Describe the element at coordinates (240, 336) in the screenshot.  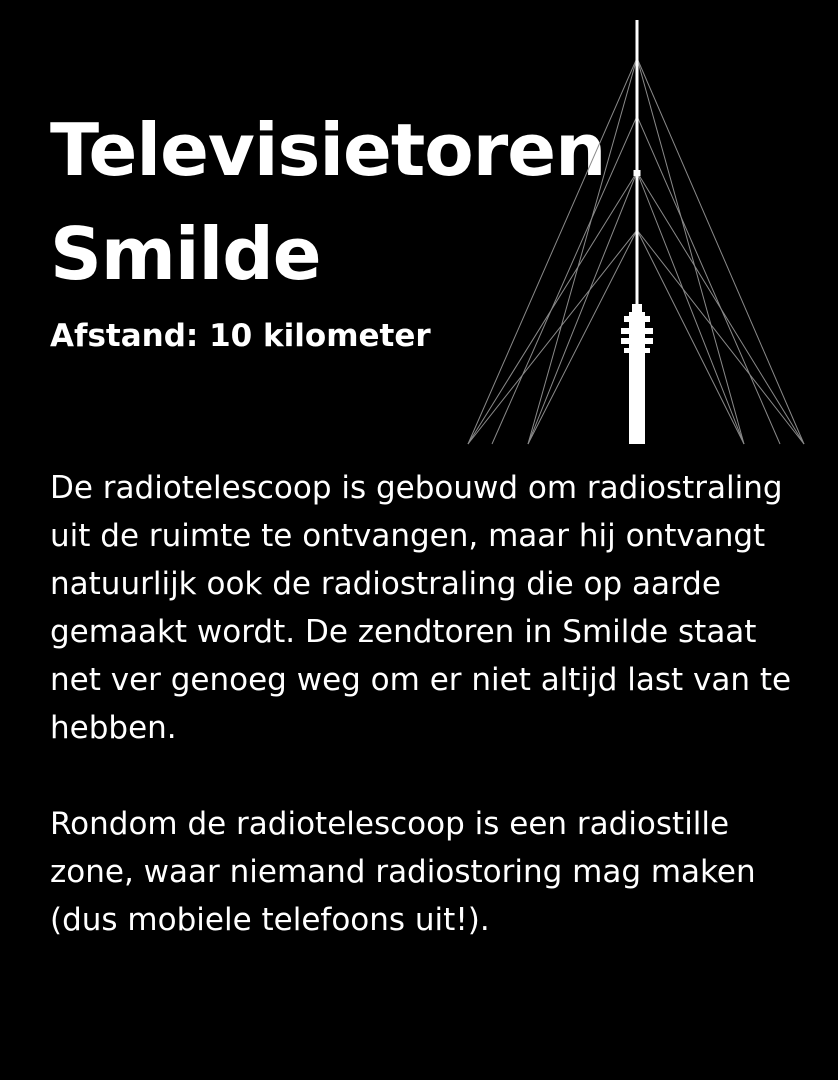
I see `distance-label: Afstand: 10 kilometer` at that location.